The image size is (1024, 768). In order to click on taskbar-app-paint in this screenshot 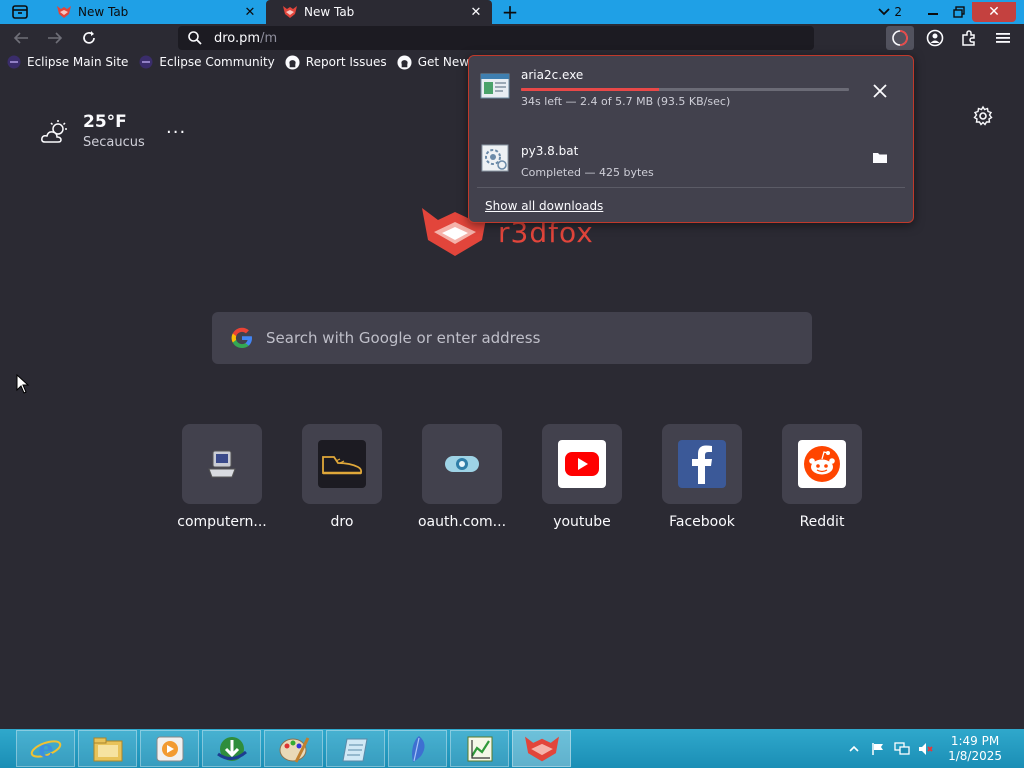, I will do `click(293, 748)`.